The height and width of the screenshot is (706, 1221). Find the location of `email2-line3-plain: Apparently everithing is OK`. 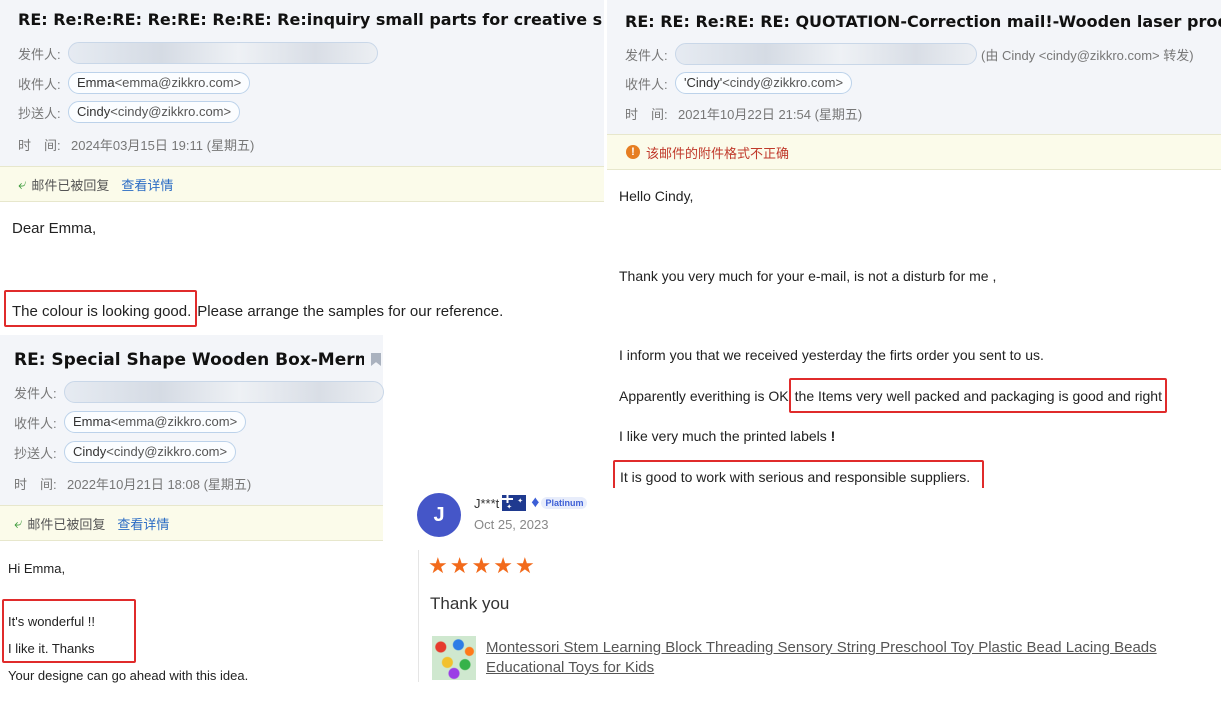

email2-line3-plain: Apparently everithing is OK is located at coordinates (704, 395).